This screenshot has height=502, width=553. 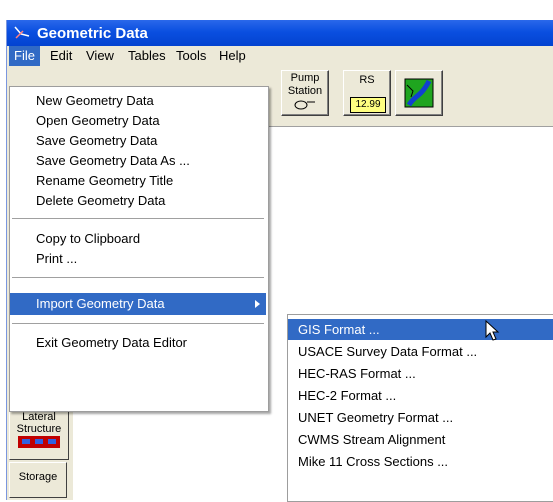 What do you see at coordinates (111, 342) in the screenshot?
I see `menu-item-label: Exit Geometry Data Editor` at bounding box center [111, 342].